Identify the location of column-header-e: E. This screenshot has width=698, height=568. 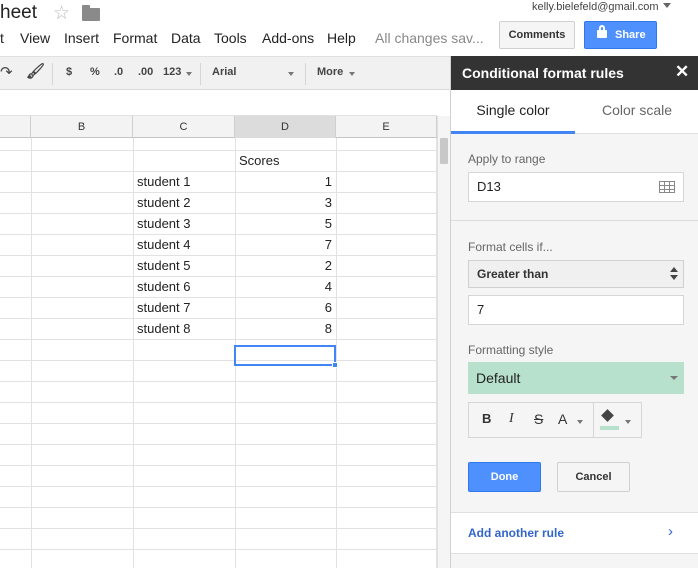
(386, 127).